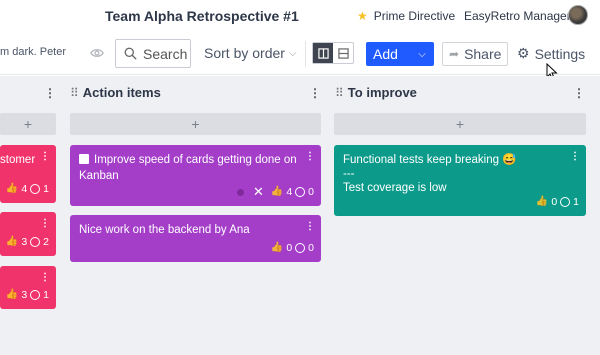 The width and height of the screenshot is (600, 355). I want to click on avatar, so click(578, 15).